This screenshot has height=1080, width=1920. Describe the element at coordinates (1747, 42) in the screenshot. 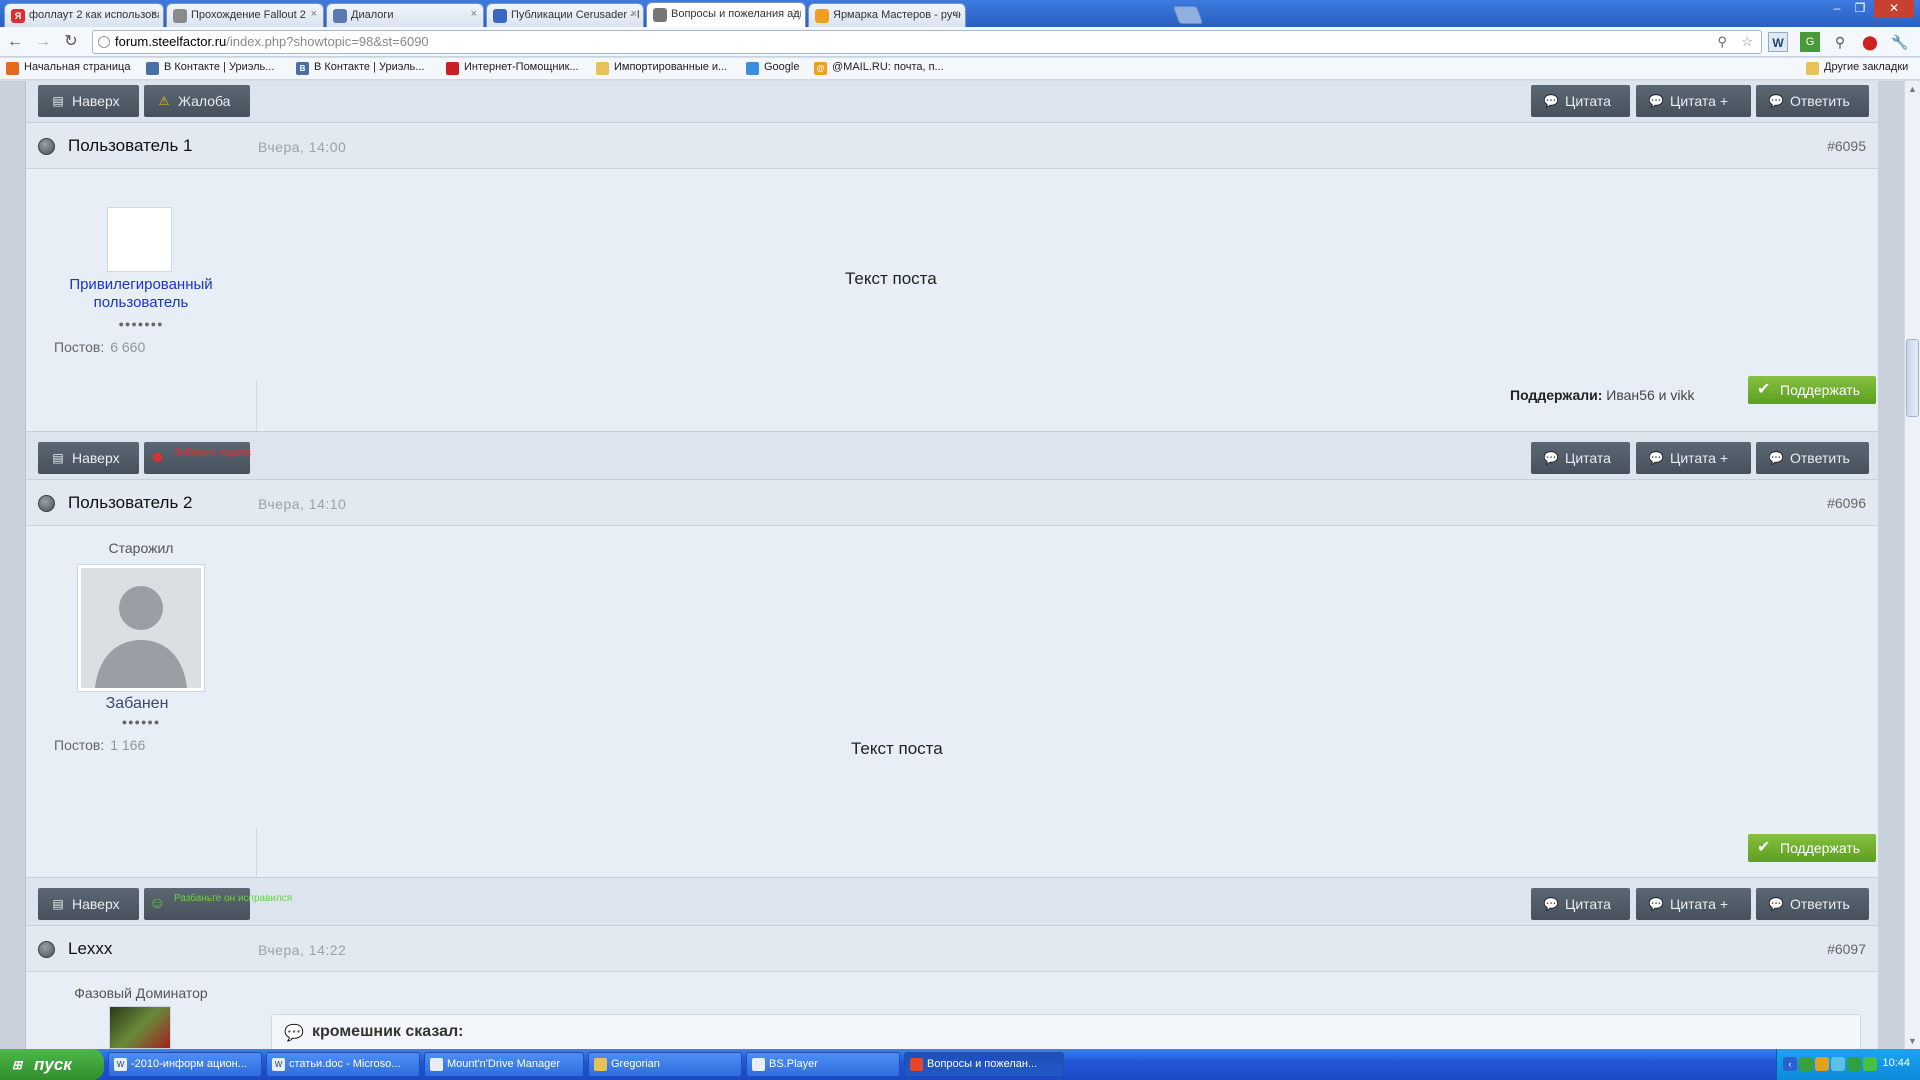

I see `star-icon: ☆` at that location.